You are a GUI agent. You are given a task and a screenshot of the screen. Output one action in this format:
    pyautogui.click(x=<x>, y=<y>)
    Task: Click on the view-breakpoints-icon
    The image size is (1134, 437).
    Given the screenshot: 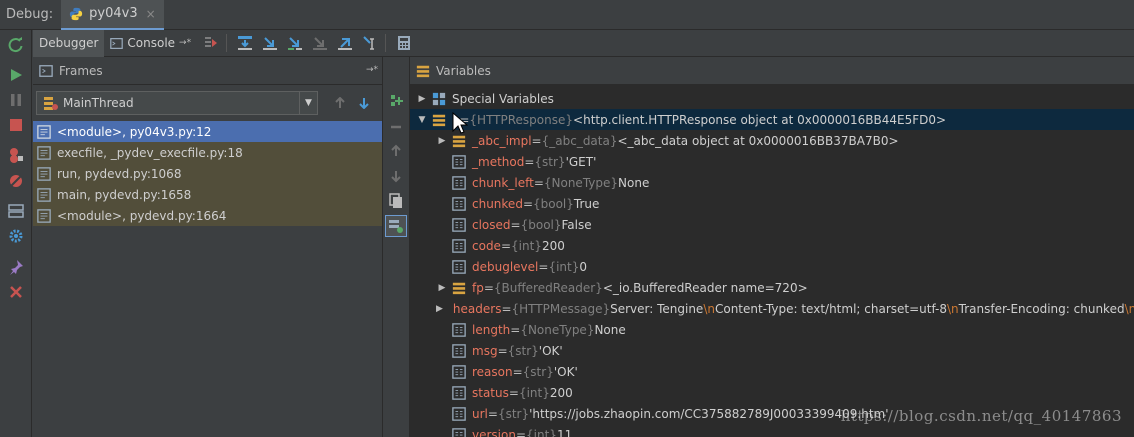 What is the action you would take?
    pyautogui.click(x=16, y=155)
    